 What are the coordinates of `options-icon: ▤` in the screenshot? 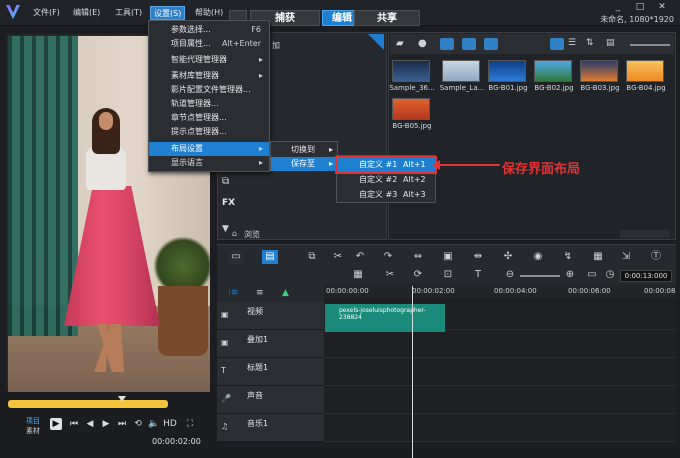 It's located at (610, 43).